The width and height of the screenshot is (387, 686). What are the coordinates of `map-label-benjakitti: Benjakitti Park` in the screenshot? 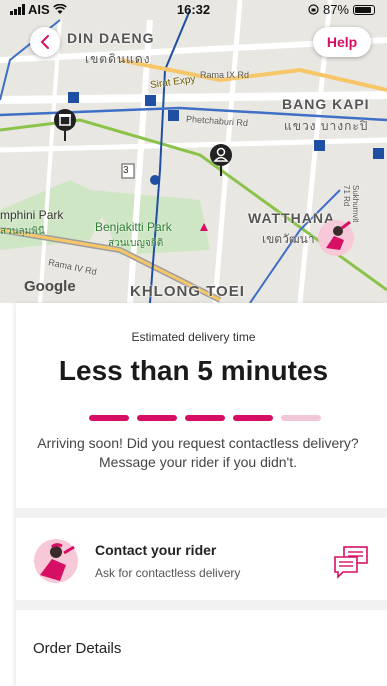 It's located at (133, 227).